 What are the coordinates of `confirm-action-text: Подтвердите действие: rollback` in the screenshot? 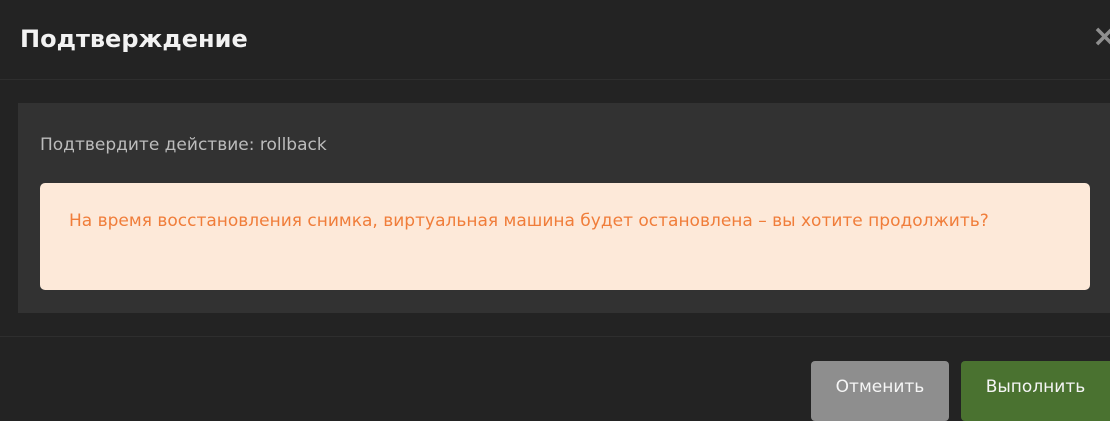 It's located at (183, 145).